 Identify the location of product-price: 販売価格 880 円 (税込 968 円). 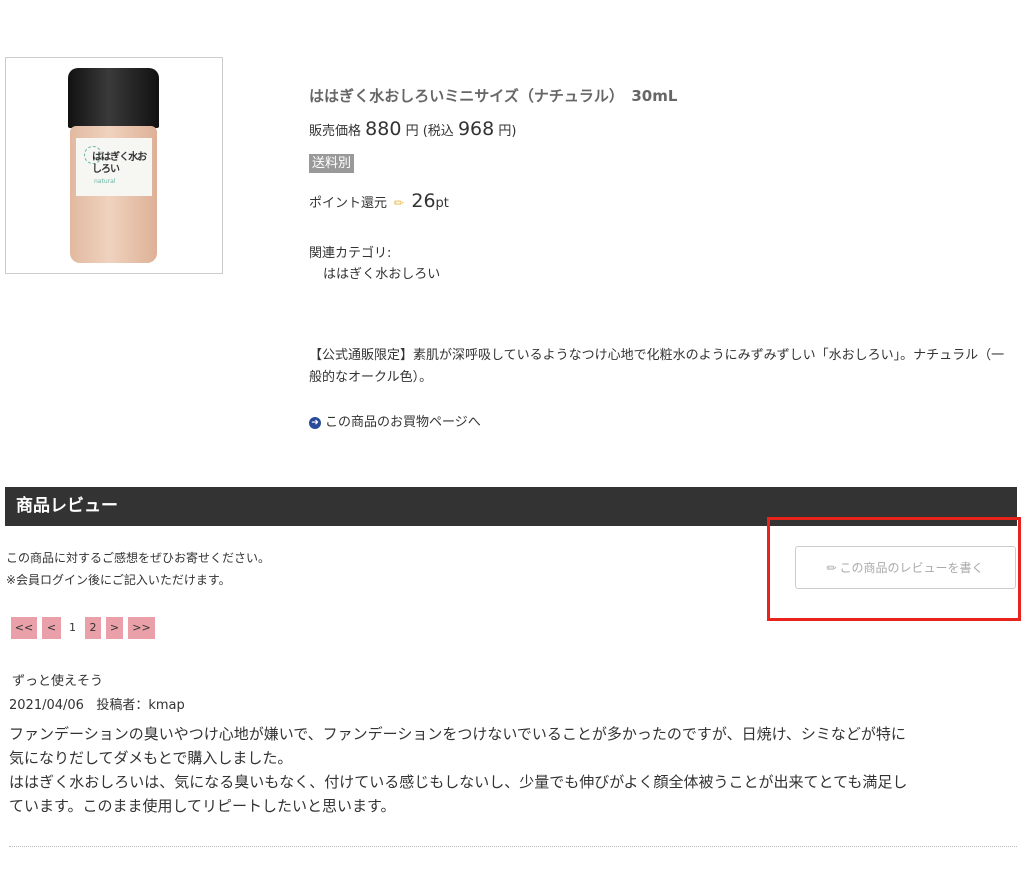
(412, 129).